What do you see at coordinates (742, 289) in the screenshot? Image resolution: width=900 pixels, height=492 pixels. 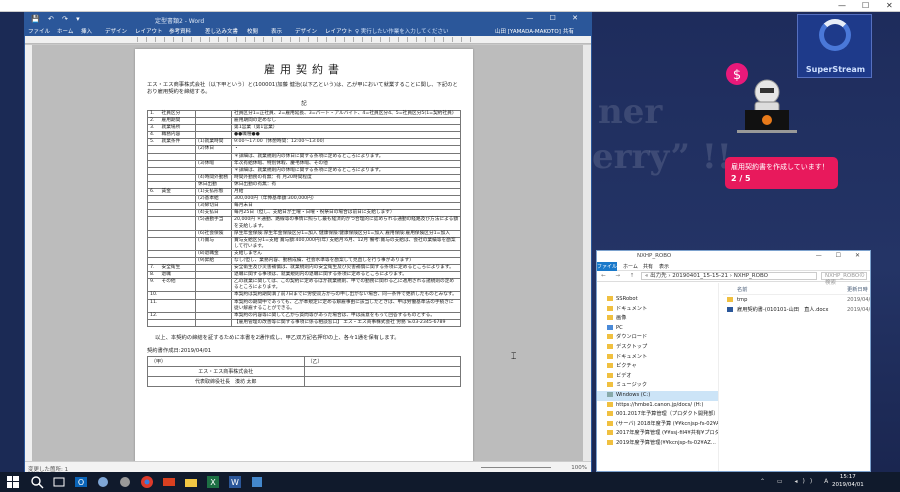 I see `column-name: 名前` at bounding box center [742, 289].